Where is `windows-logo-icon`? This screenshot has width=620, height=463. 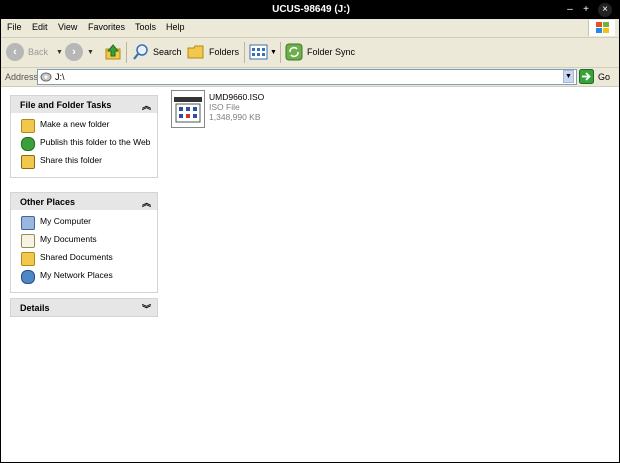 windows-logo-icon is located at coordinates (601, 28).